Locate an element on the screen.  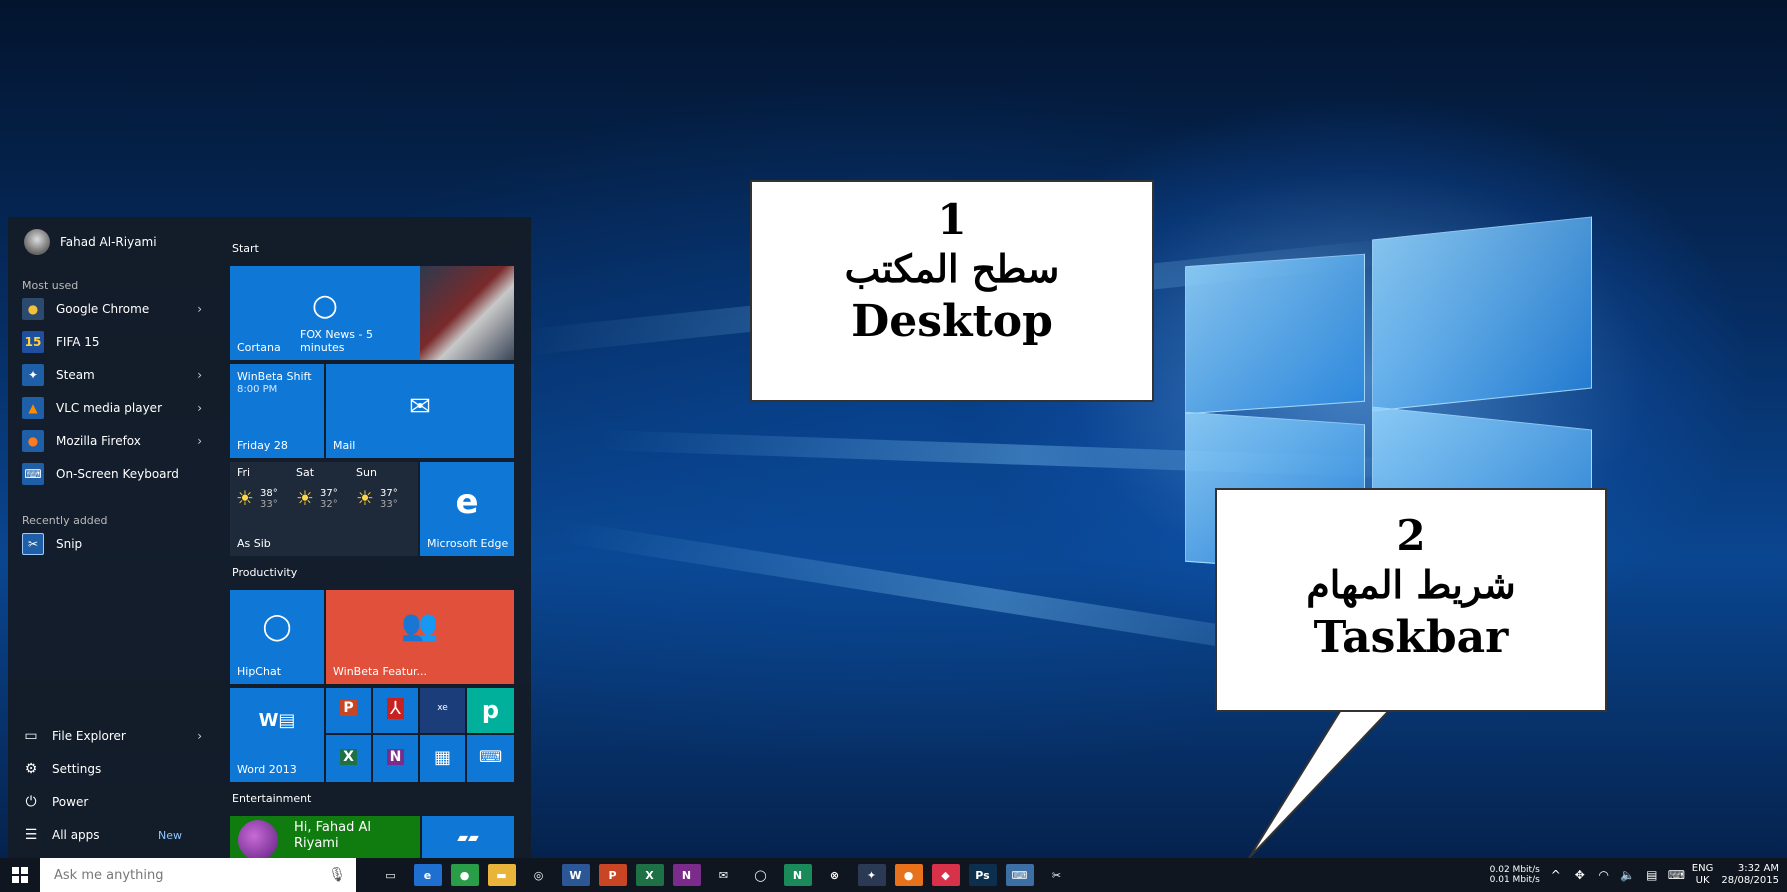
onenote-icon: N is located at coordinates (686, 875).